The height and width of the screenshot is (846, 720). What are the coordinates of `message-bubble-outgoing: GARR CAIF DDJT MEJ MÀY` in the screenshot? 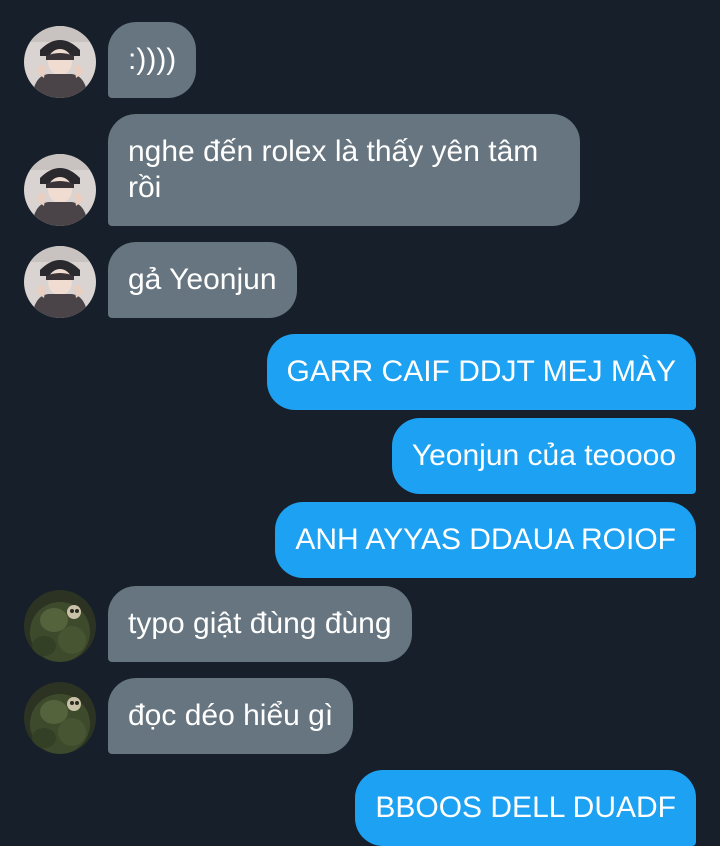 It's located at (481, 372).